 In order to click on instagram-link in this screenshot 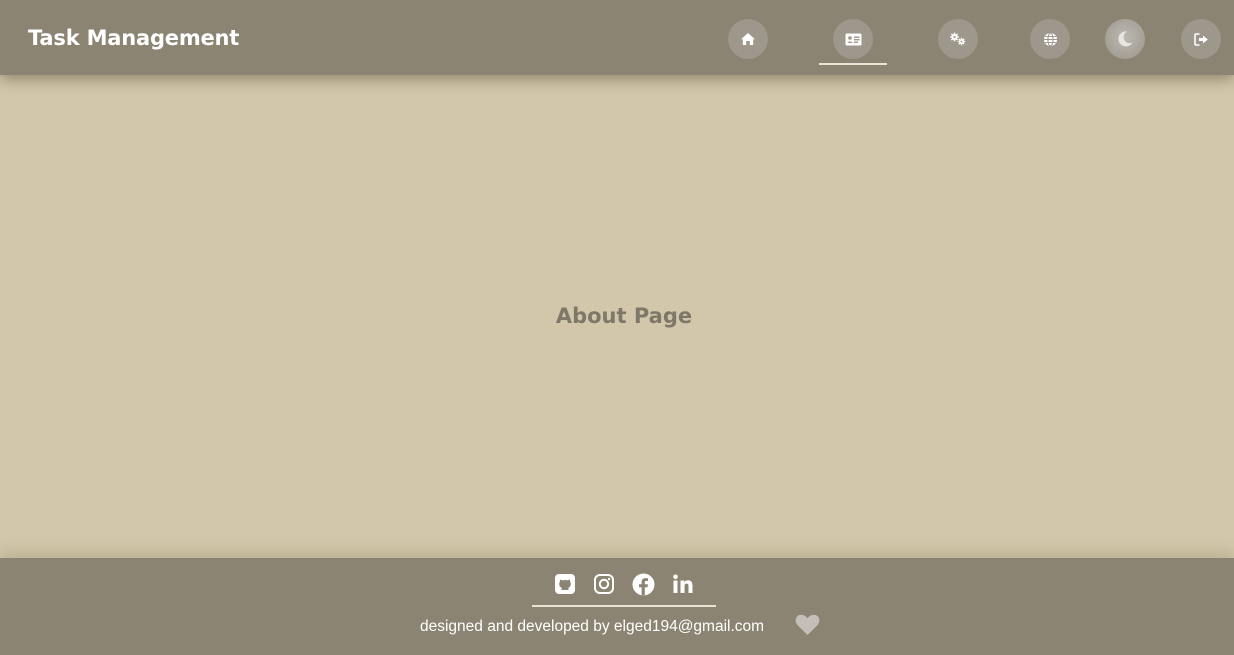, I will do `click(604, 586)`.